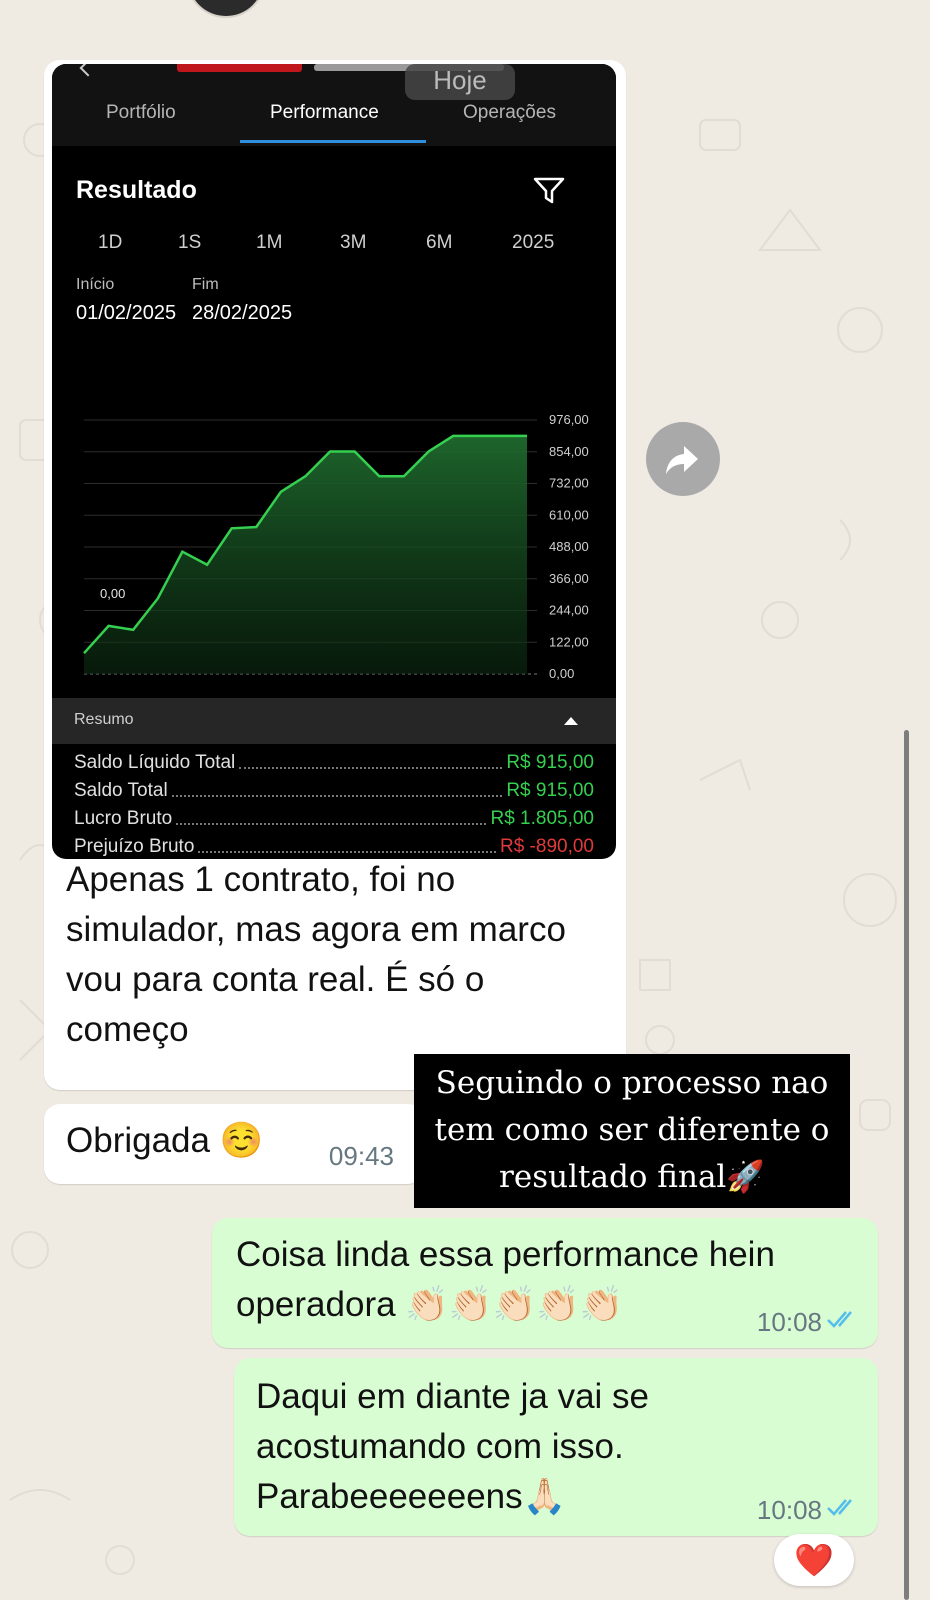 The height and width of the screenshot is (1600, 930). I want to click on message-text: Obrigada ☺️, so click(165, 1140).